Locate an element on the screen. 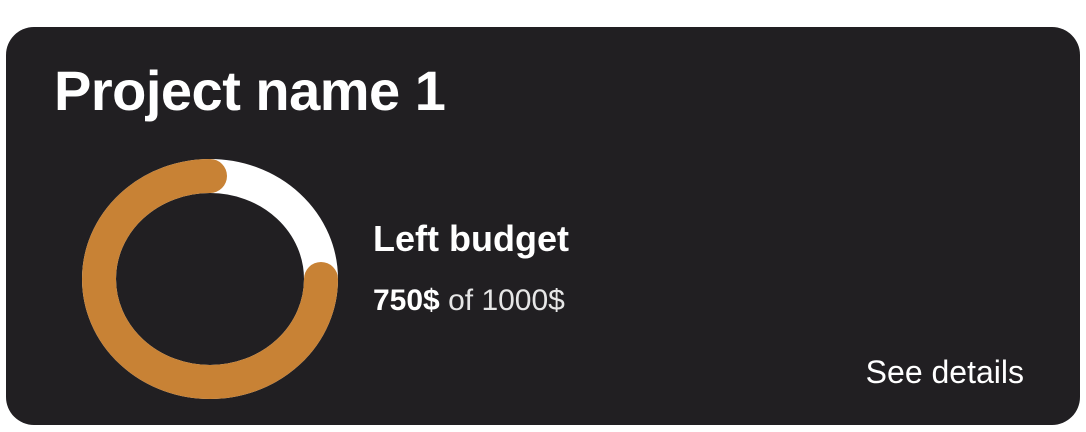  budget-info: Left budget 750$ of 1000$ is located at coordinates (471, 268).